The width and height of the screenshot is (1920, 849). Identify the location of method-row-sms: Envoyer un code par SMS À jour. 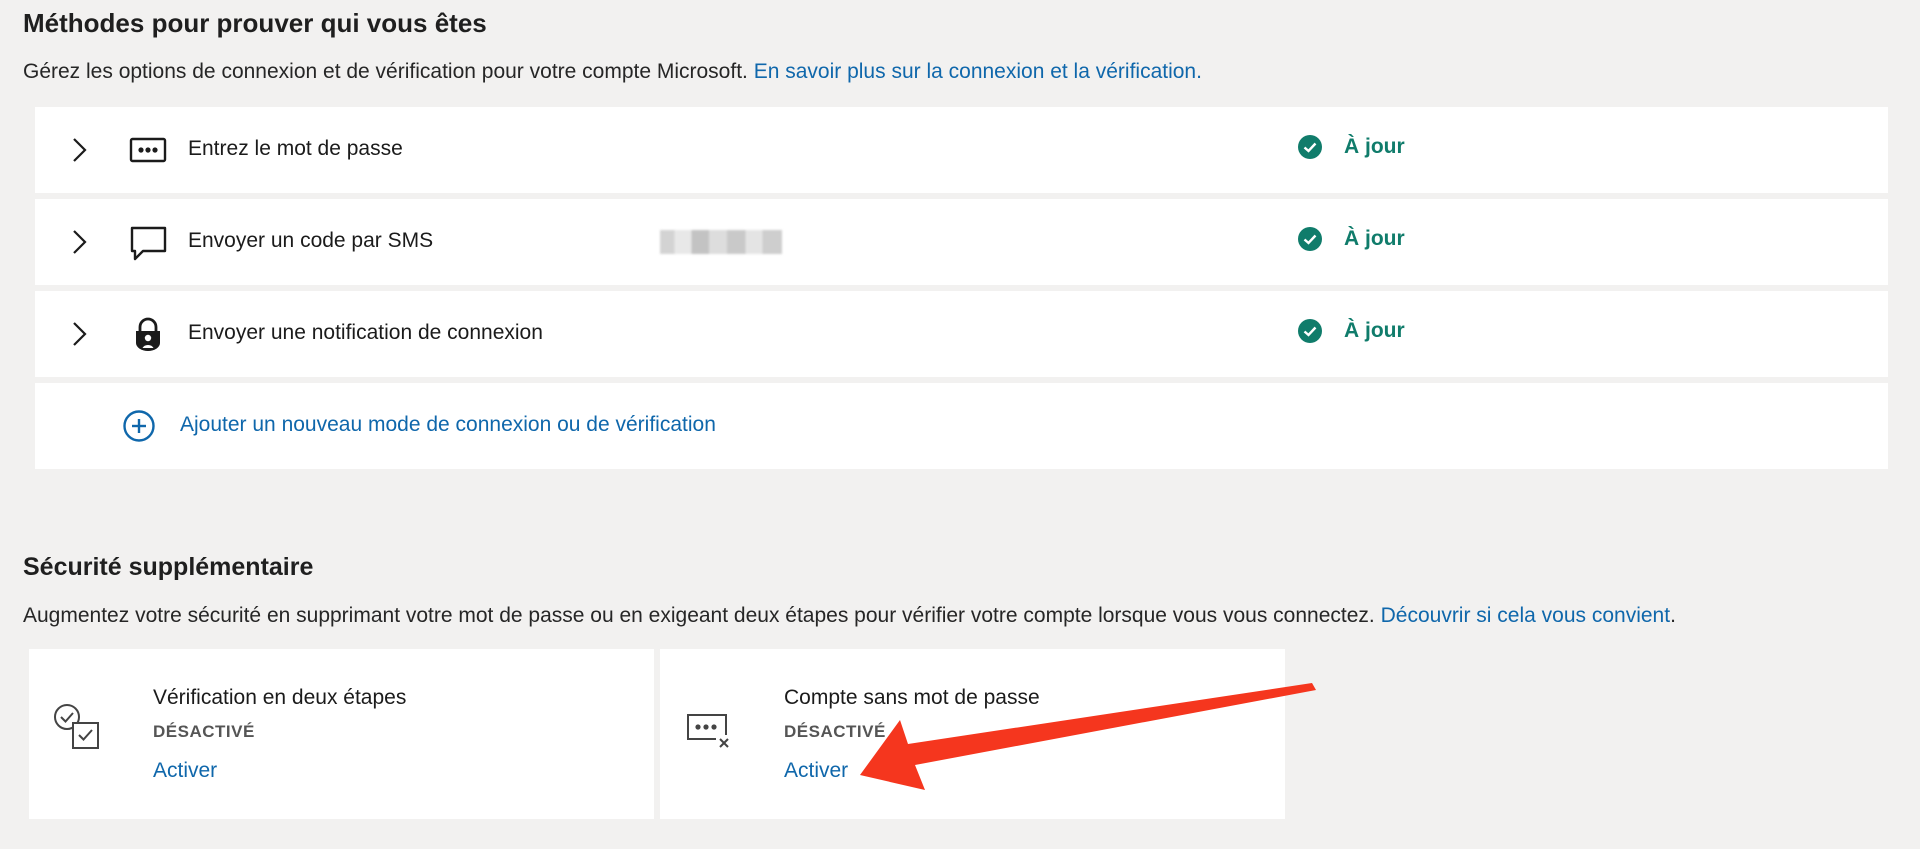
(961, 242).